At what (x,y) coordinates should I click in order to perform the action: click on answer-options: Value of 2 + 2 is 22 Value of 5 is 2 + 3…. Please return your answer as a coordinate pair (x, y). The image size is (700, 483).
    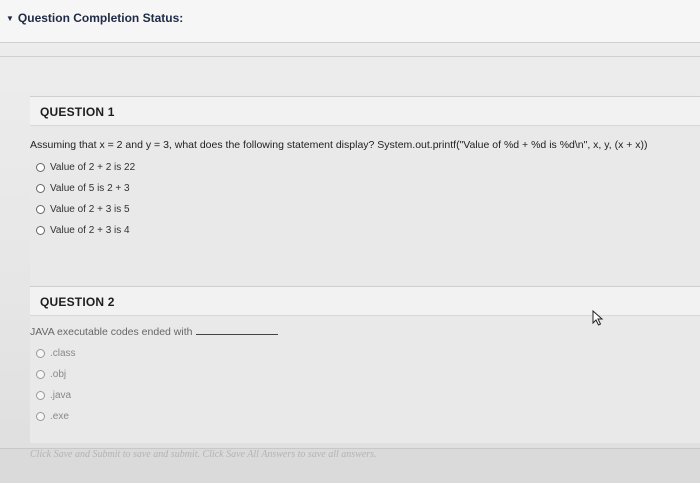
    Looking at the image, I should click on (85, 199).